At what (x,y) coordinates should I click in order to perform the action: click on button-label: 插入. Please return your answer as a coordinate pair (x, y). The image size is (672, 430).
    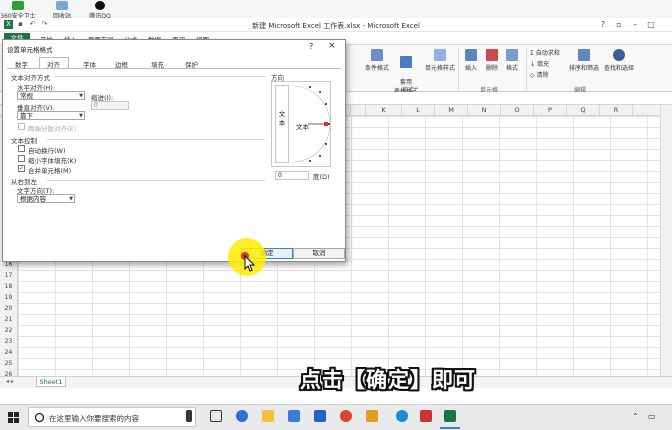
    Looking at the image, I should click on (470, 68).